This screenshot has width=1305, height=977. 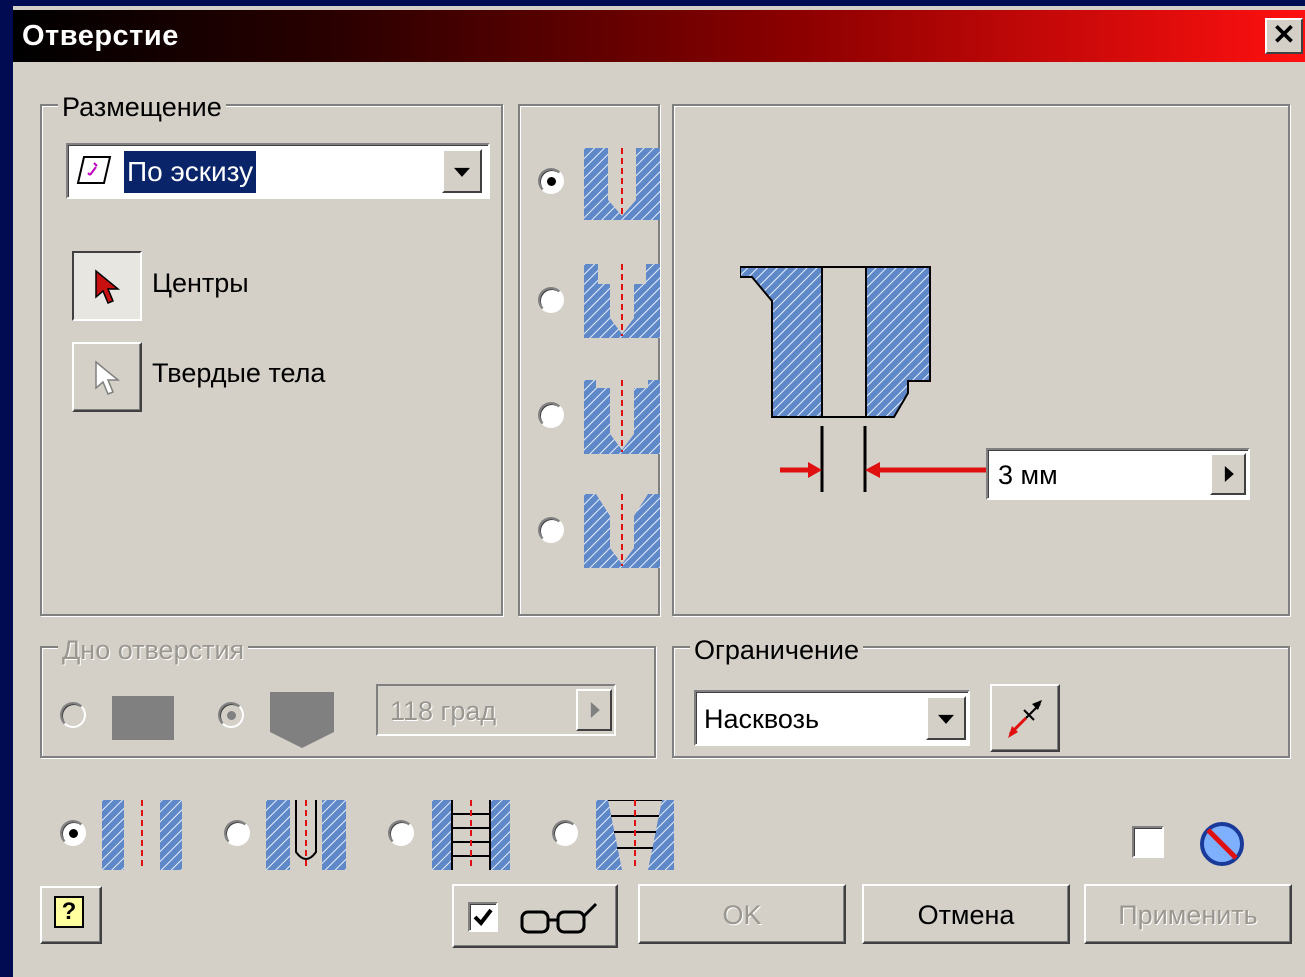 I want to click on countersink-hole-icon, so click(x=622, y=531).